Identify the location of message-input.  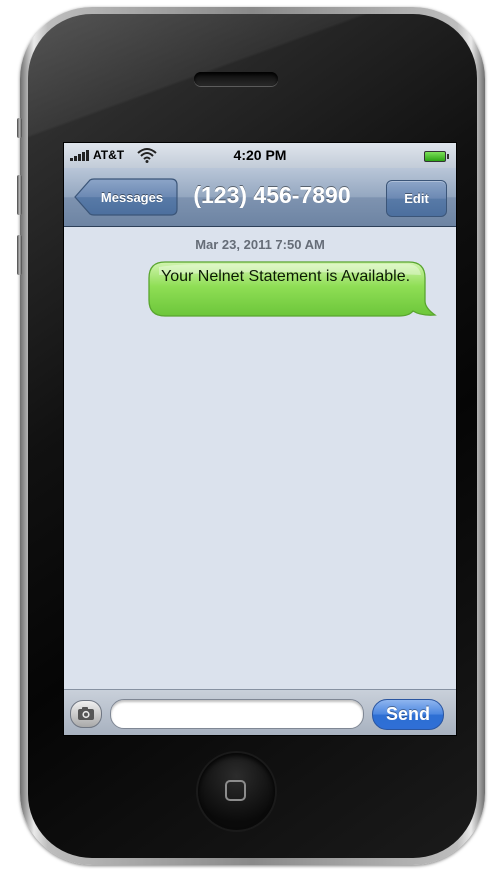
(237, 714).